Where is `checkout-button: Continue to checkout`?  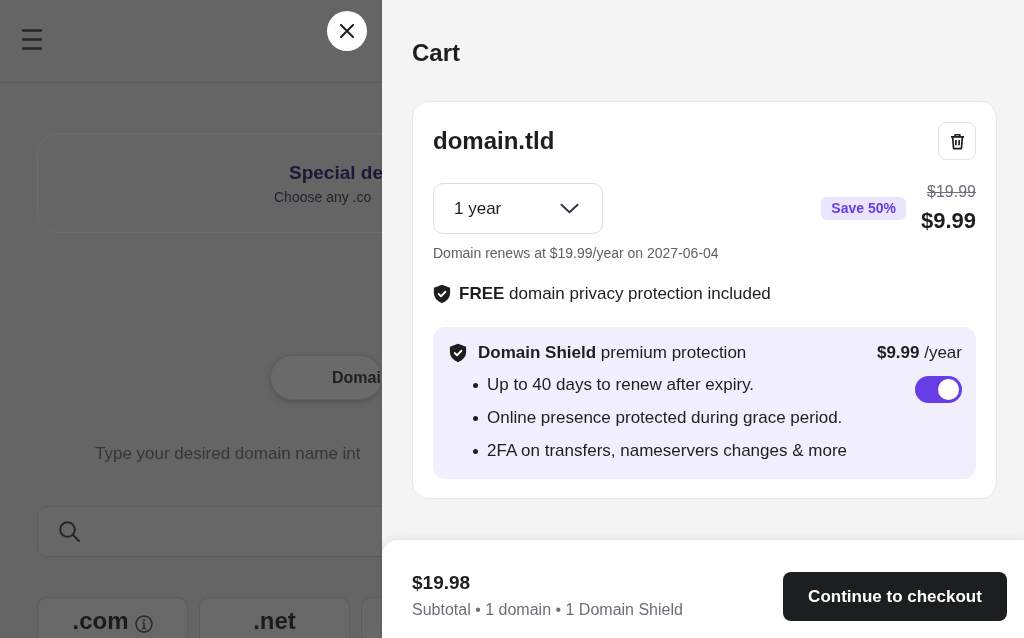 checkout-button: Continue to checkout is located at coordinates (895, 596).